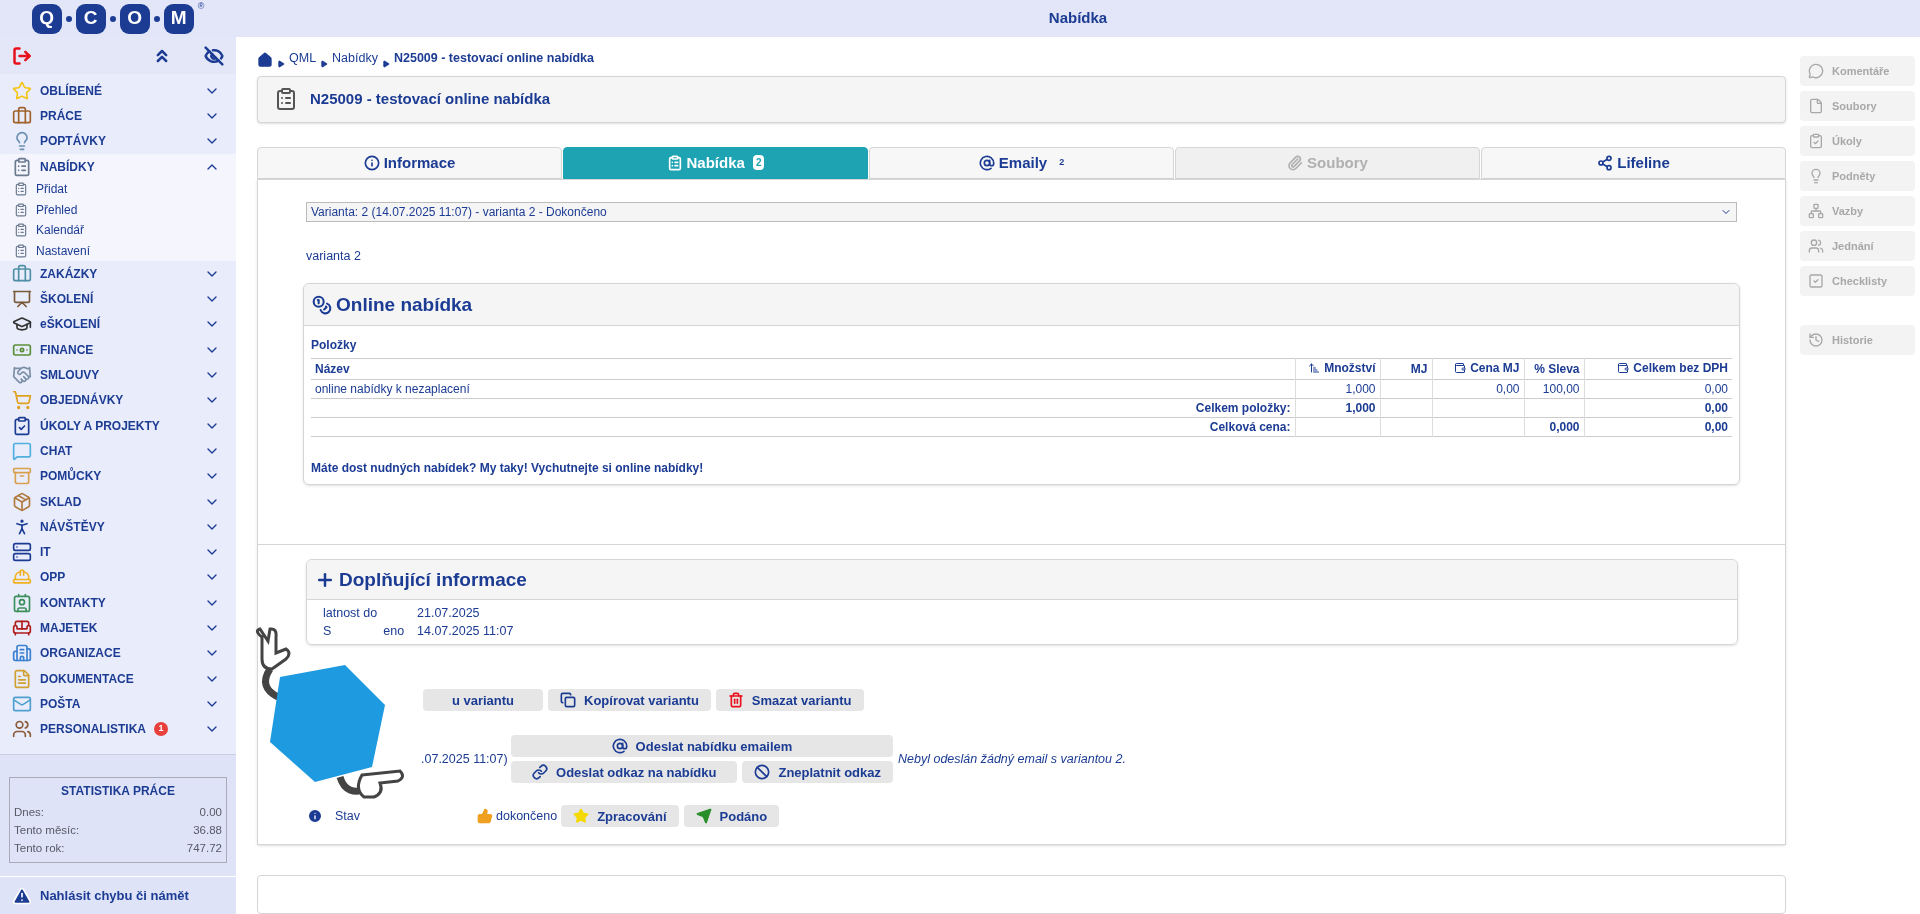 The width and height of the screenshot is (1920, 914). Describe the element at coordinates (1633, 163) in the screenshot. I see `tab: Lifeline` at that location.